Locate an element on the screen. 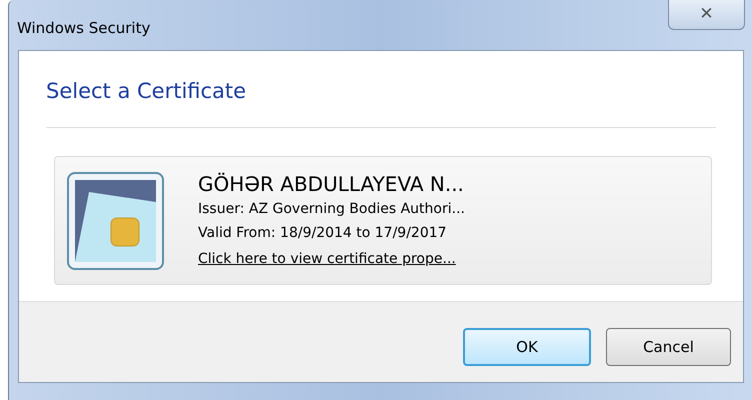 This screenshot has height=400, width=752. close-button: ✕ is located at coordinates (706, 15).